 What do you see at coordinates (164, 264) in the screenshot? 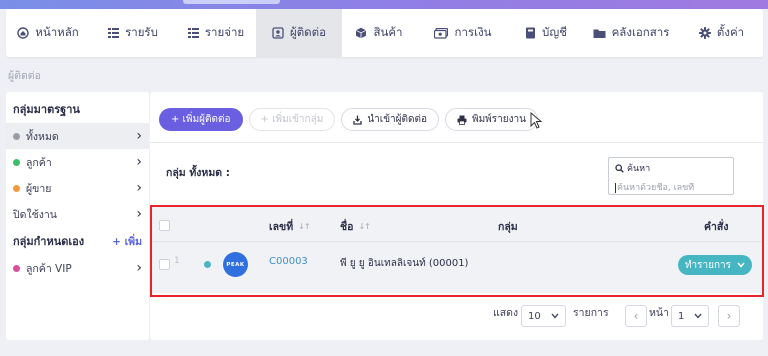
I see `row-checkbox` at bounding box center [164, 264].